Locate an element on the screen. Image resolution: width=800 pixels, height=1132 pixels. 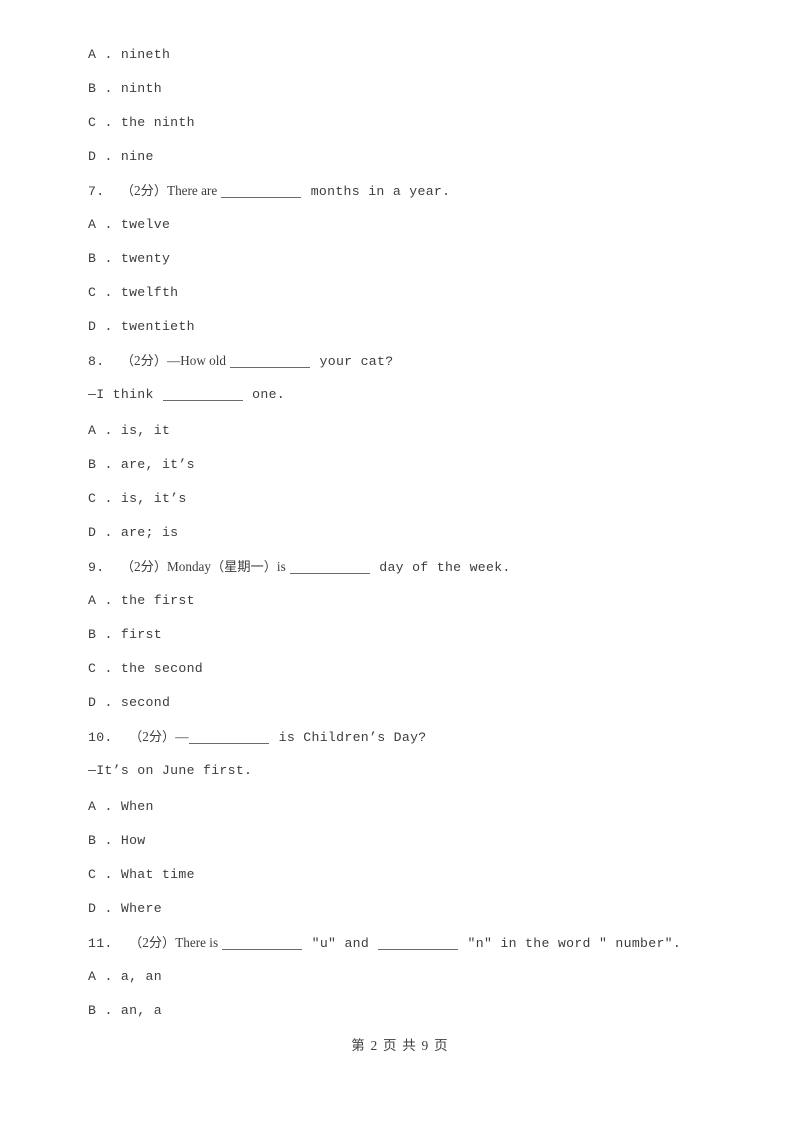
answer-option: A . When is located at coordinates (398, 817).